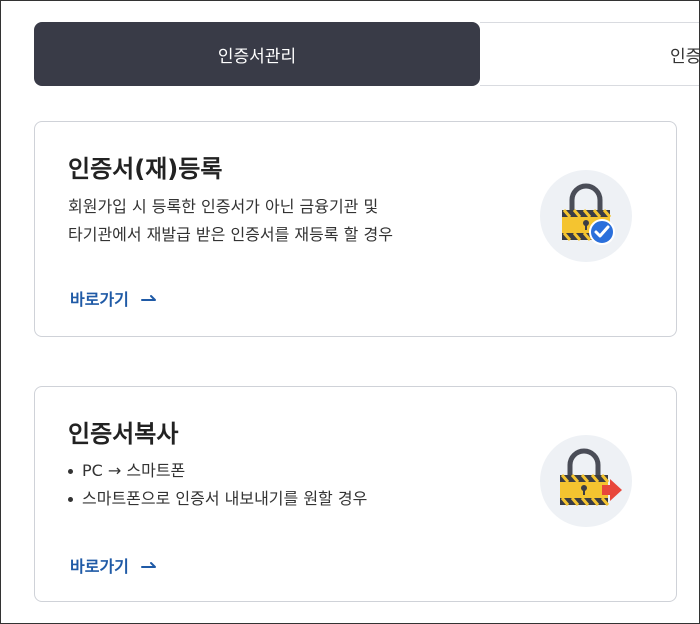 The height and width of the screenshot is (624, 700). Describe the element at coordinates (586, 216) in the screenshot. I see `lock-check-icon` at that location.